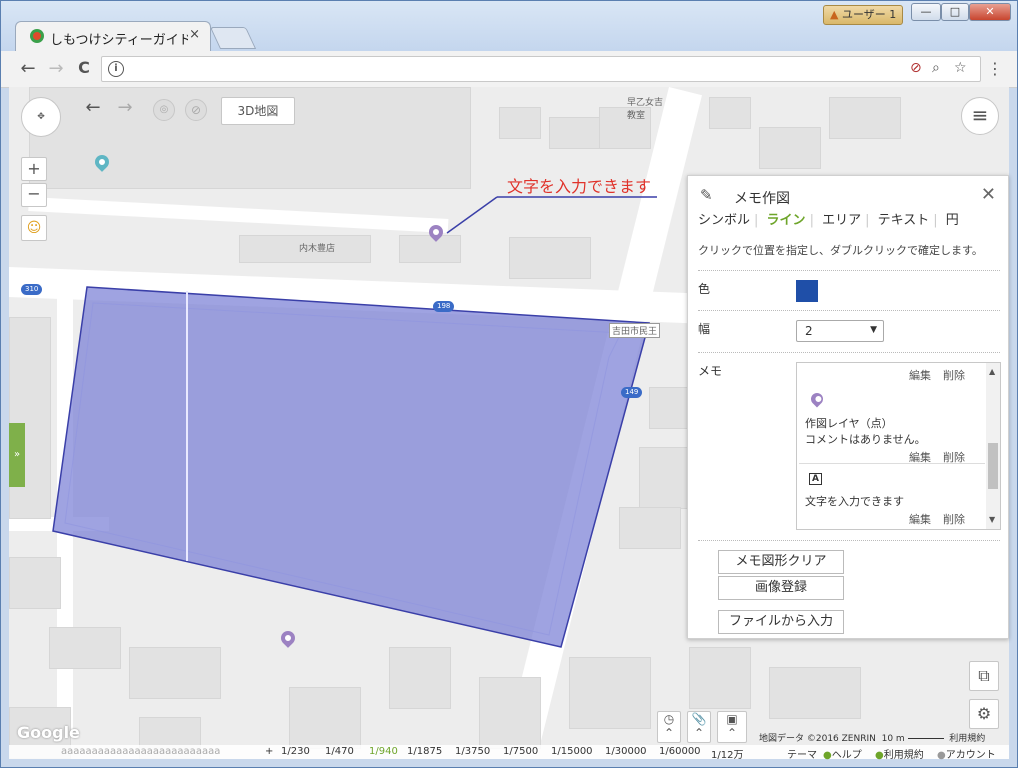 This screenshot has width=1018, height=768. What do you see at coordinates (849, 423) in the screenshot?
I see `memo-layer-name: 作図レイヤ（点）` at bounding box center [849, 423].